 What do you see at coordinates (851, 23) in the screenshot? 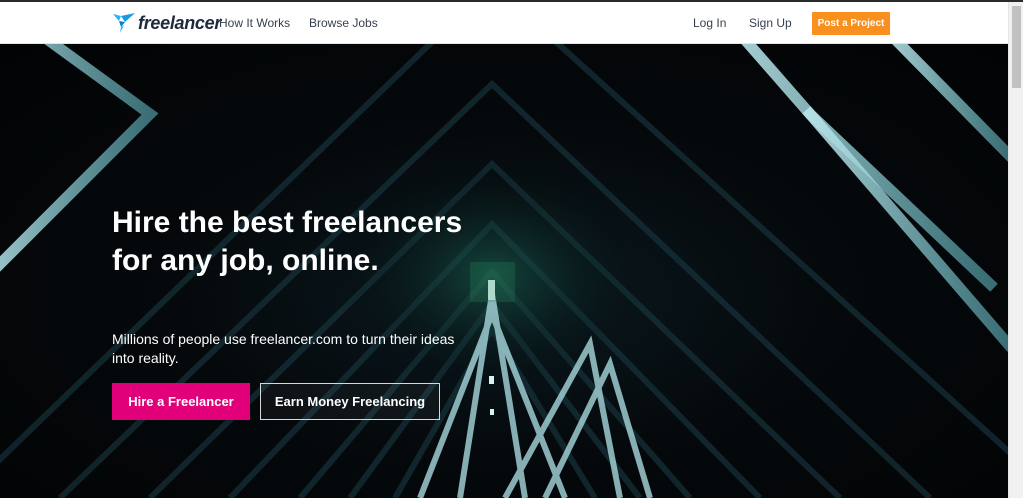
I see `post-project-button: Post a Project` at bounding box center [851, 23].